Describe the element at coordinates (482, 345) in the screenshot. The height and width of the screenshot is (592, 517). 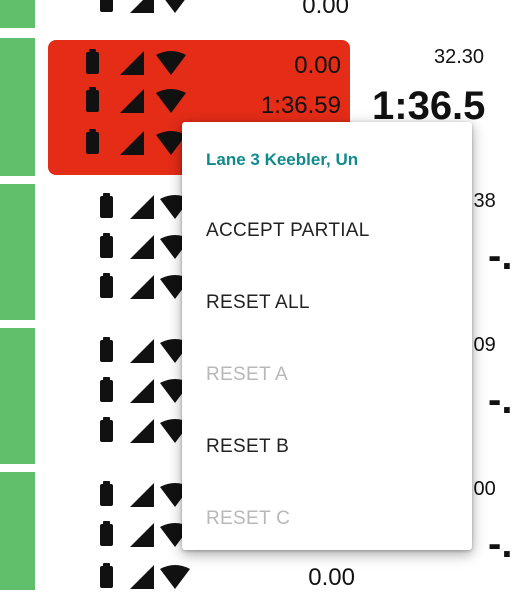
I see `lane-split-small: .09` at that location.